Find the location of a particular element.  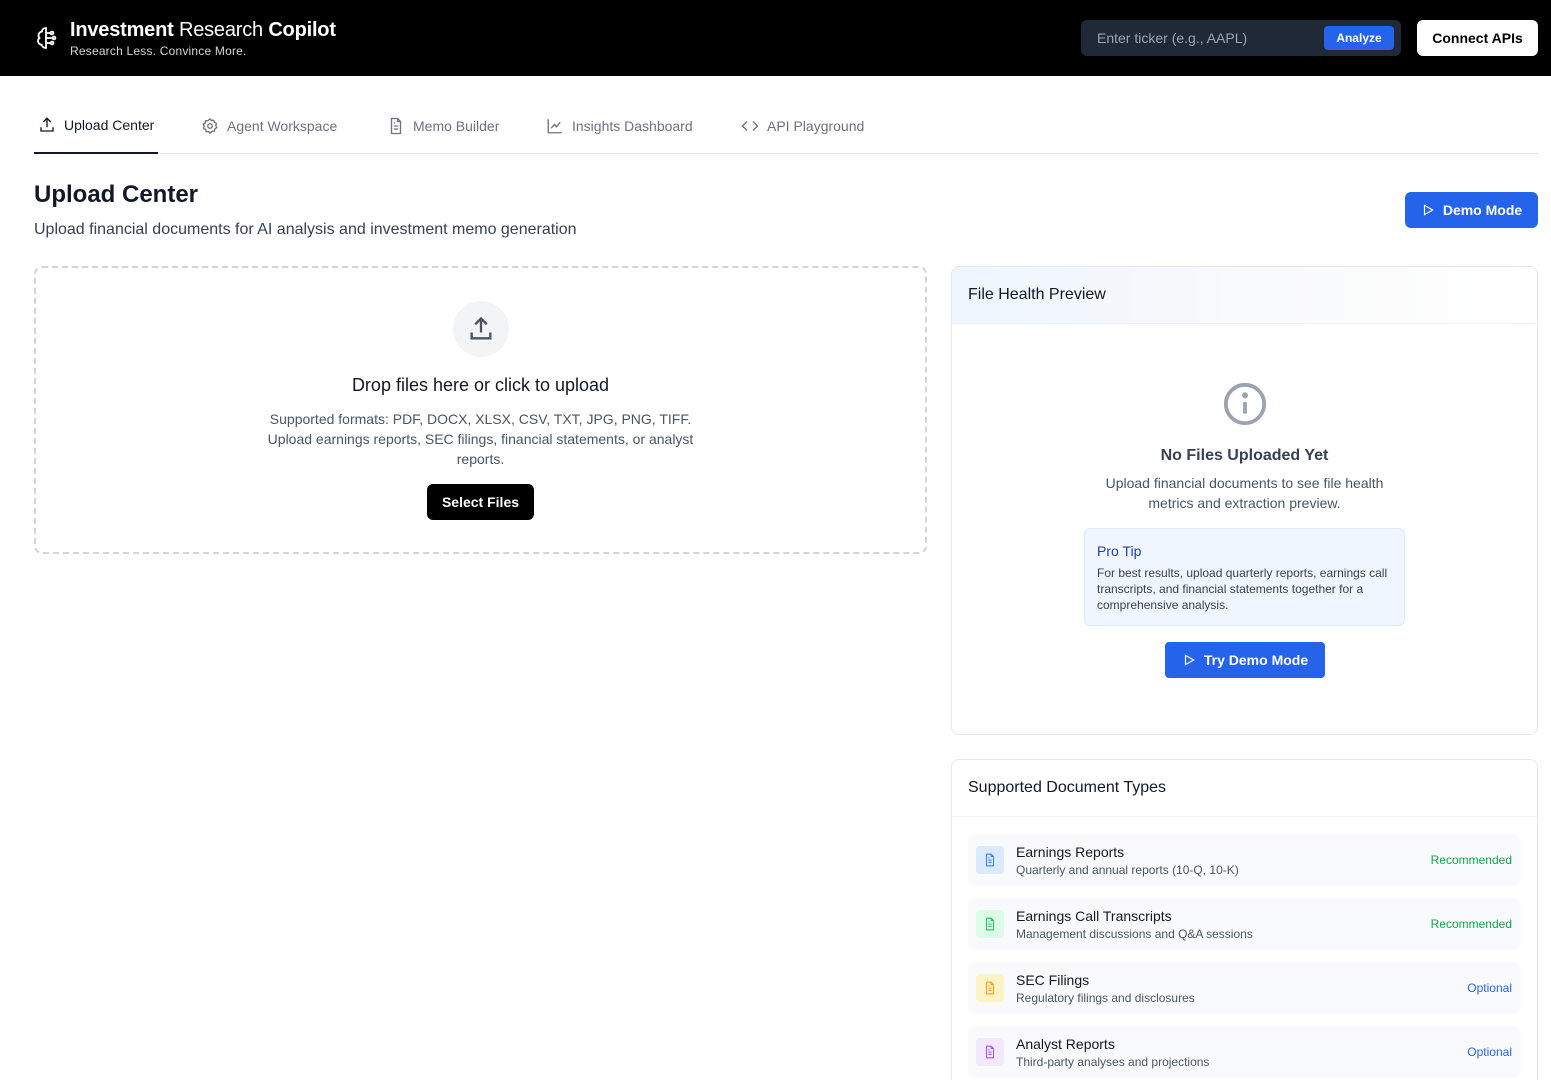

dropzone-title: Drop files here or click to upload is located at coordinates (480, 385).